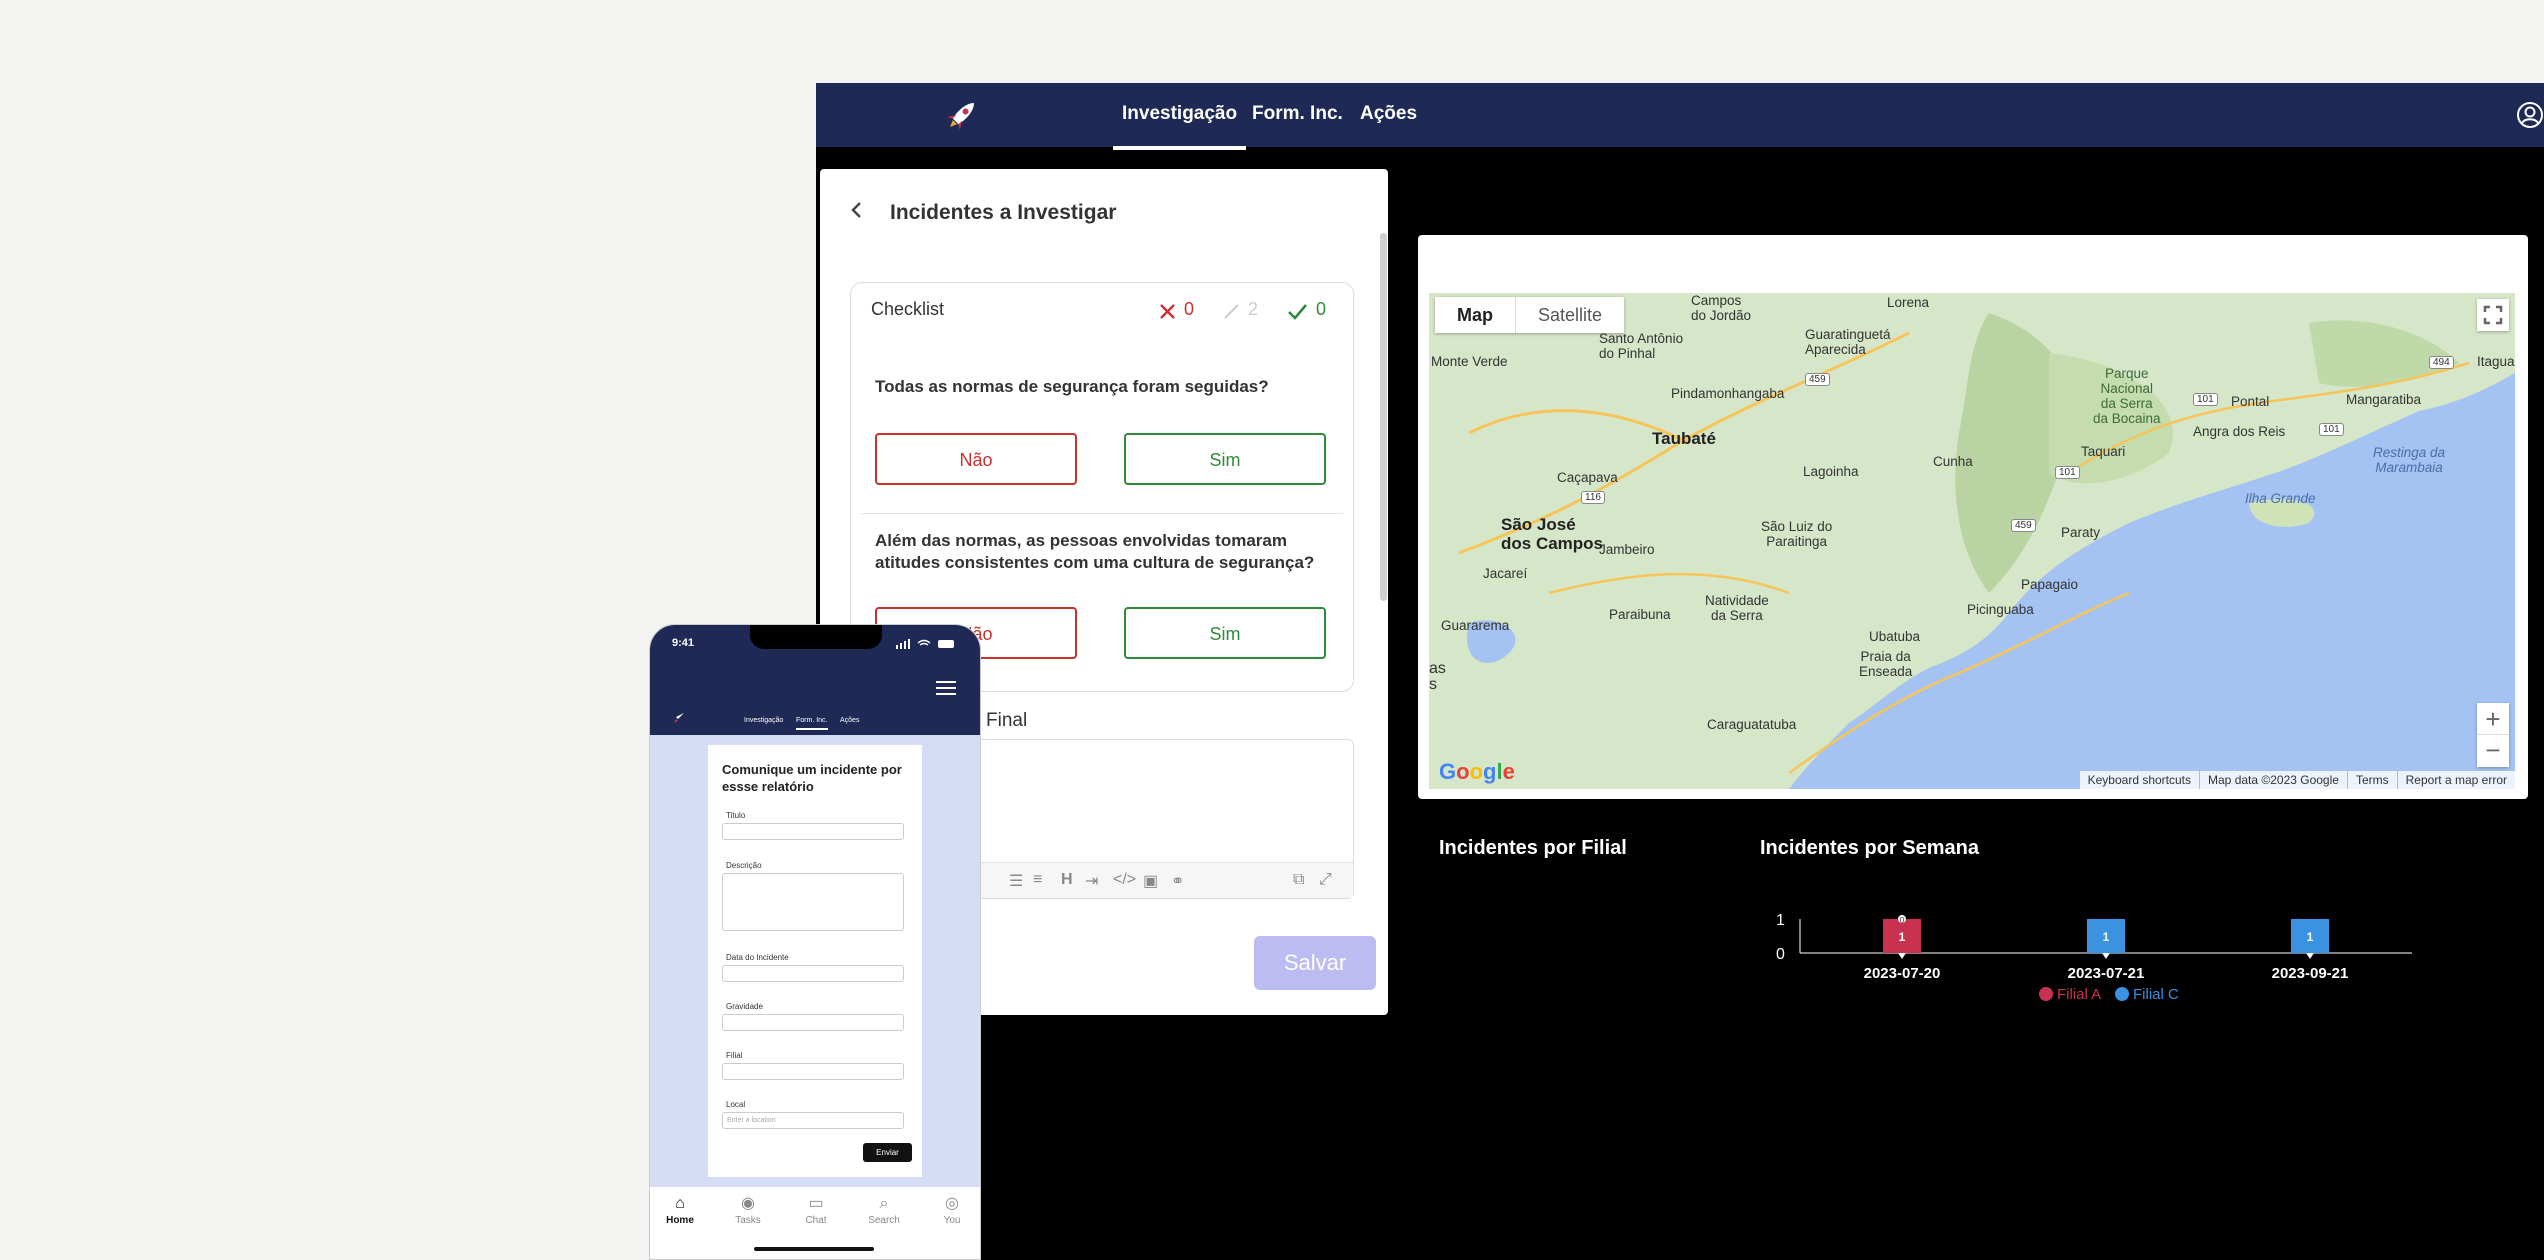 This screenshot has height=1260, width=2544. I want to click on zoom-in-button: +, so click(2493, 719).